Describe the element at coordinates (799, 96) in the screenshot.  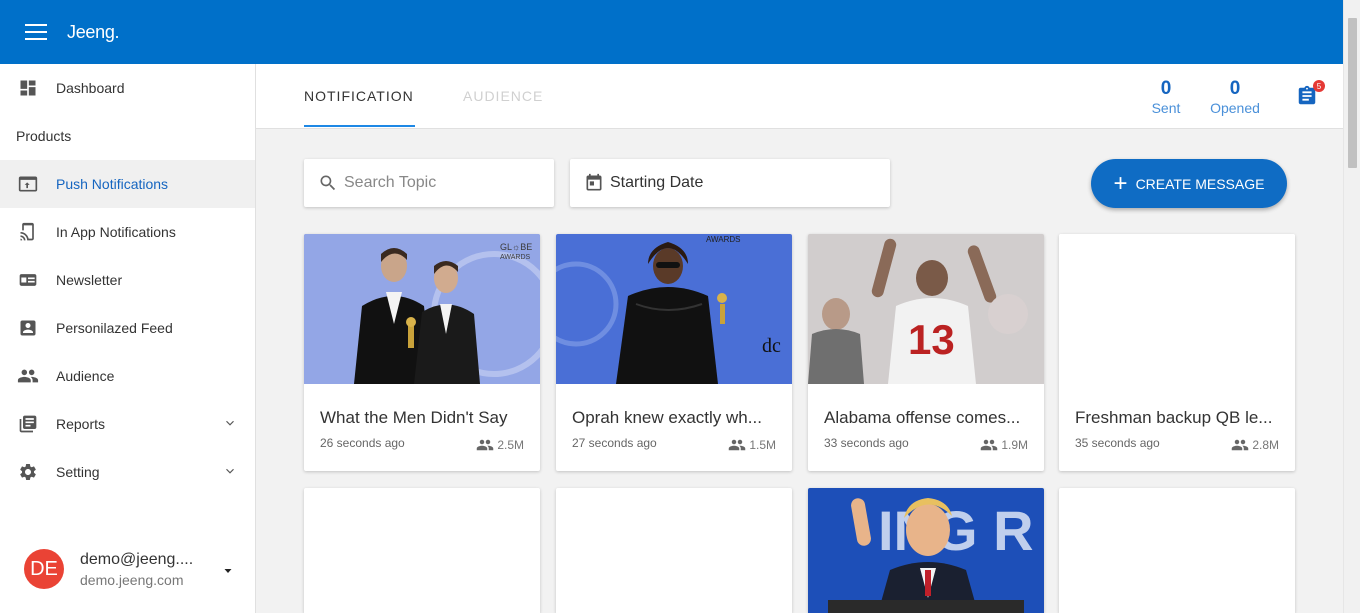
I see `content-header: NOTIFICATION AUDIENCE 0 Sent 0 Opened 5` at that location.